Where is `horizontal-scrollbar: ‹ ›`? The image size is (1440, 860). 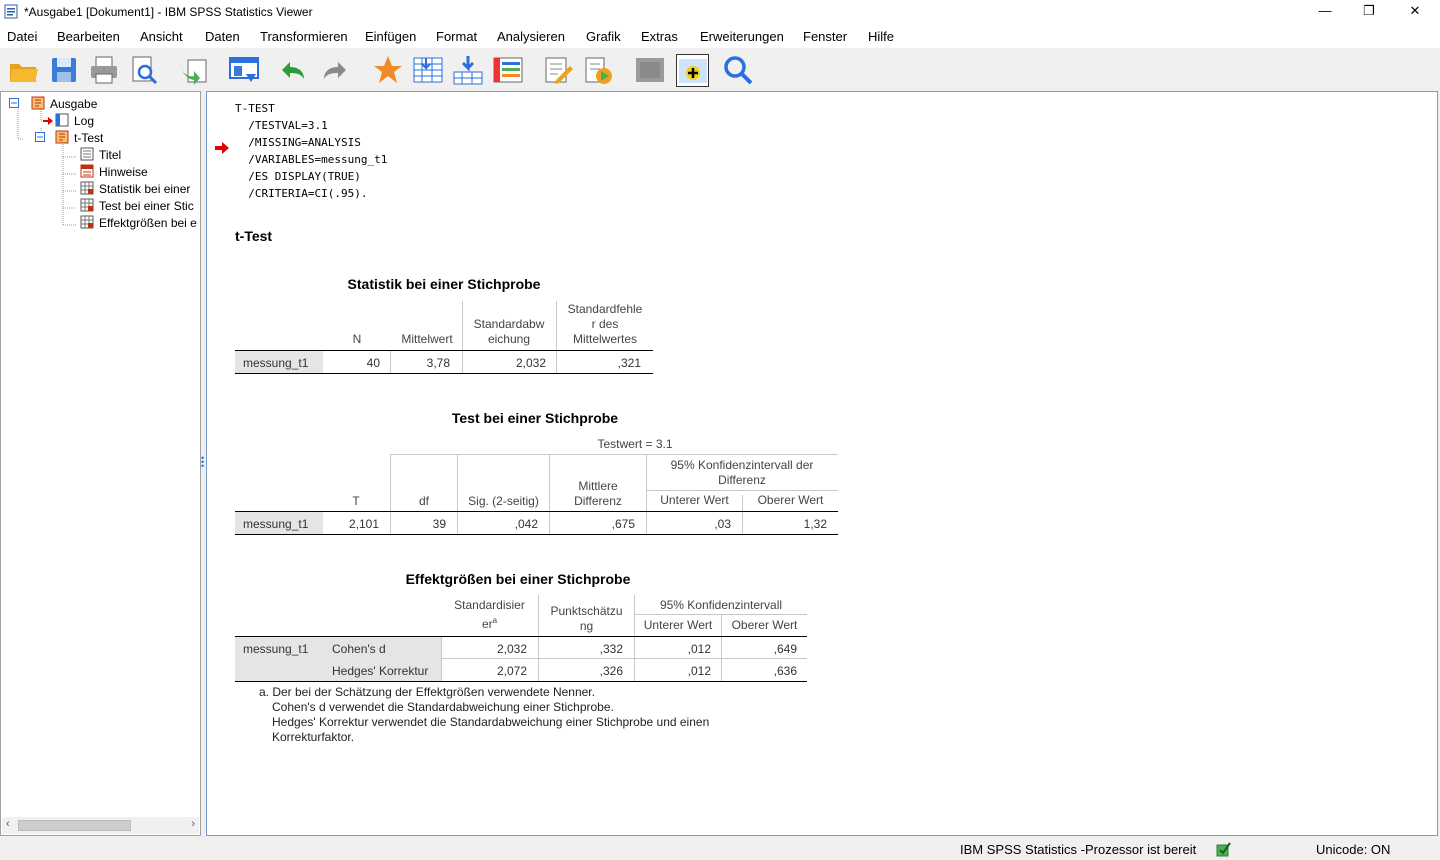
horizontal-scrollbar: ‹ › is located at coordinates (100, 825).